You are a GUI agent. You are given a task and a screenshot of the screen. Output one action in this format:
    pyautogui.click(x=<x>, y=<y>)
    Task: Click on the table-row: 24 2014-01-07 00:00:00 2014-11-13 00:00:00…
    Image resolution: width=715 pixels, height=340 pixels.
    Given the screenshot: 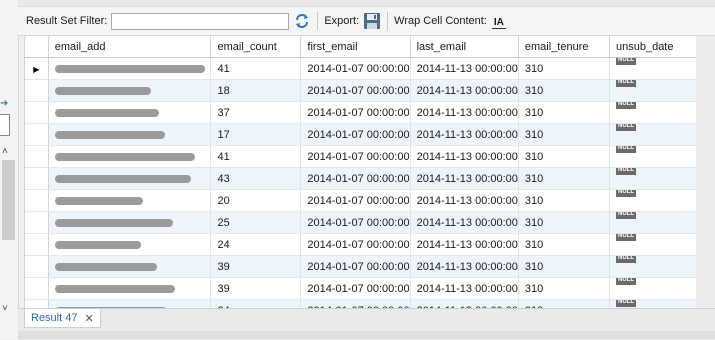 What is the action you would take?
    pyautogui.click(x=361, y=244)
    